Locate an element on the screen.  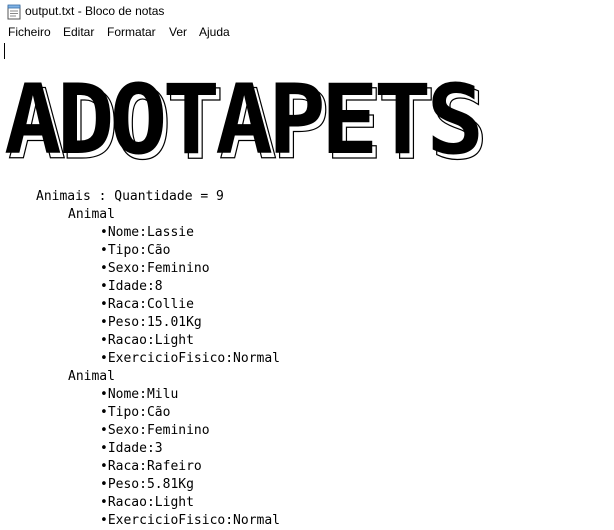
menu-editar: Editar is located at coordinates (78, 32).